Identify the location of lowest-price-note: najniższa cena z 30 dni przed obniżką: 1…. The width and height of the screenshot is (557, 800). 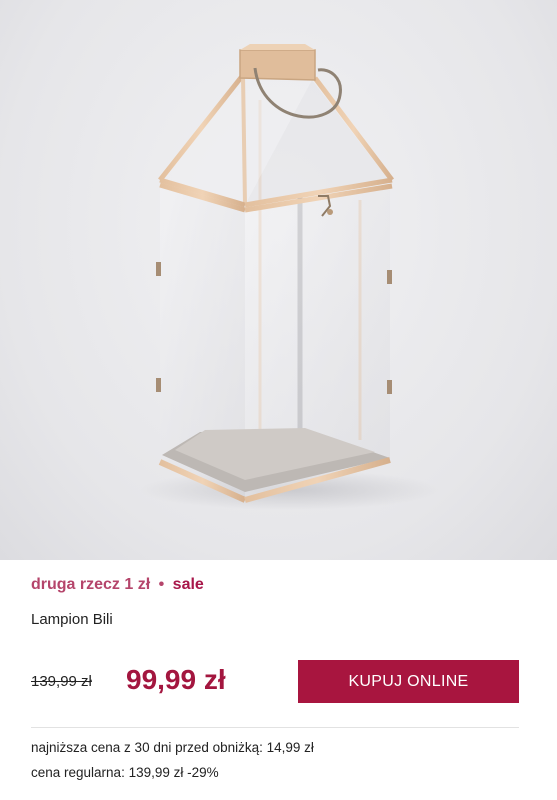
(172, 747).